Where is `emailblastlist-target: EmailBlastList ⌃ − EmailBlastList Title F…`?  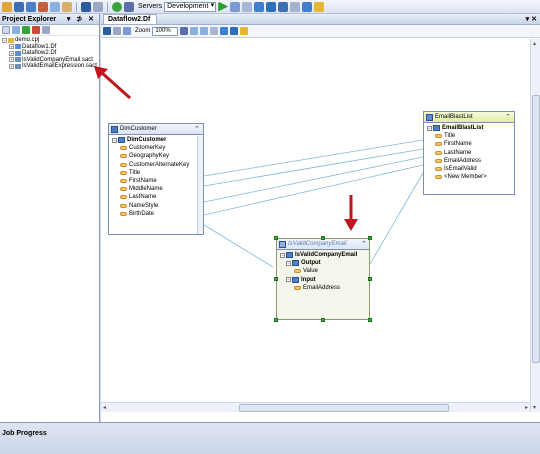 emailblastlist-target: EmailBlastList ⌃ − EmailBlastList Title F… is located at coordinates (469, 153).